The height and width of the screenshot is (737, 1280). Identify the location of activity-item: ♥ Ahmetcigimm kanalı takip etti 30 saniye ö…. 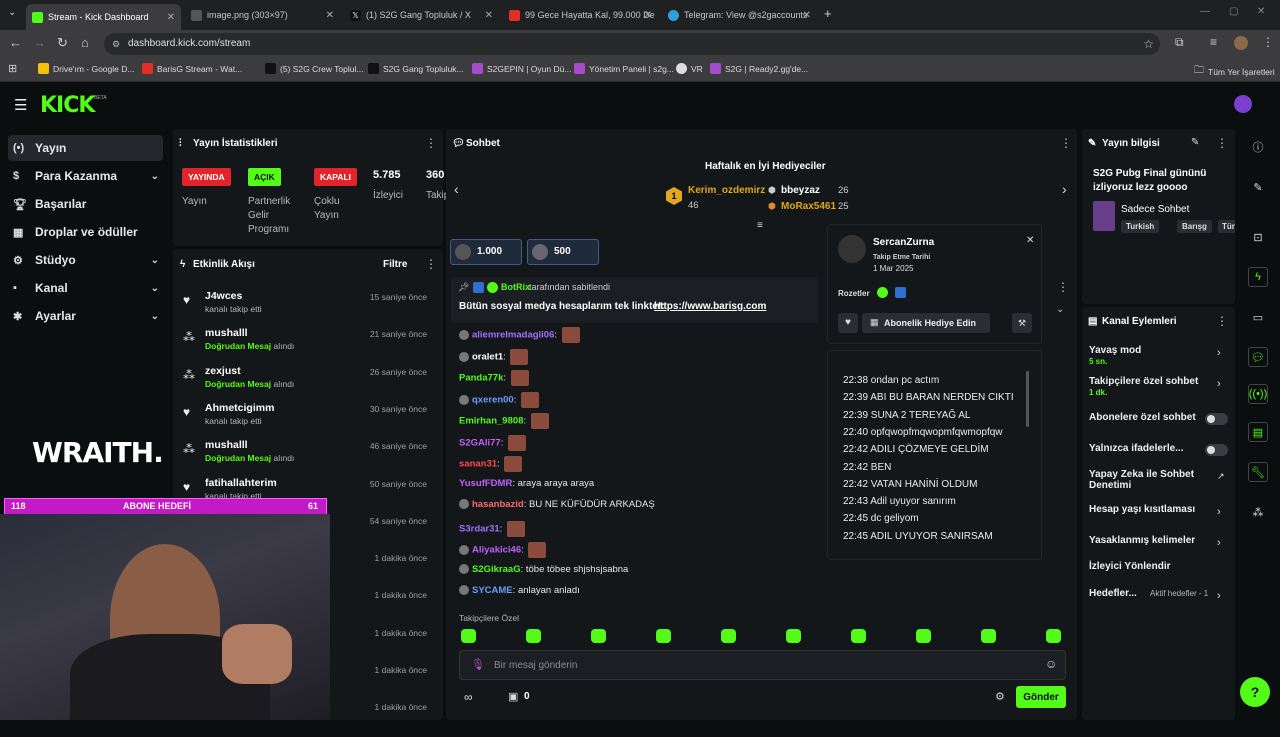
(304, 420).